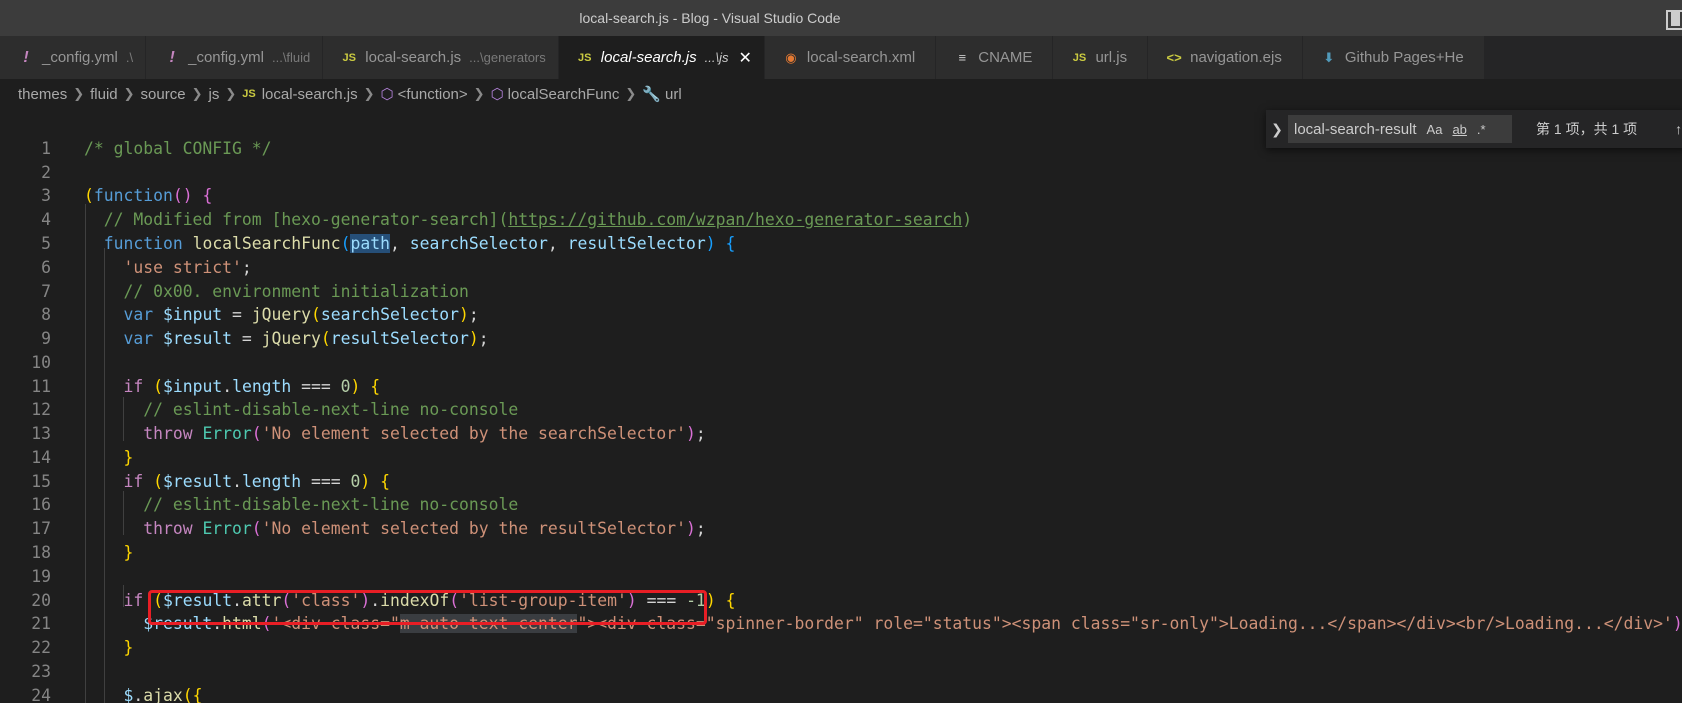 This screenshot has width=1682, height=703. Describe the element at coordinates (1111, 57) in the screenshot. I see `tab-label: url.js` at that location.